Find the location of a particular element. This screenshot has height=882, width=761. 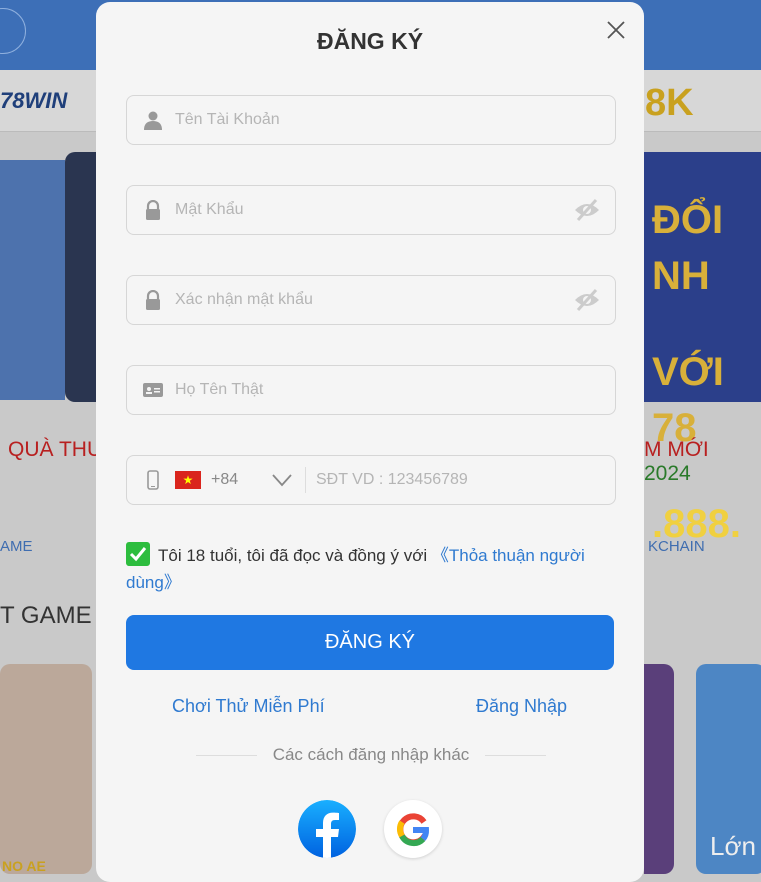

banner-left is located at coordinates (32, 280).